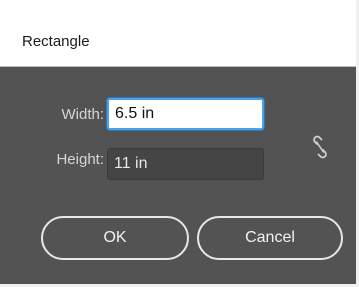  I want to click on width-label: Width:, so click(82, 114).